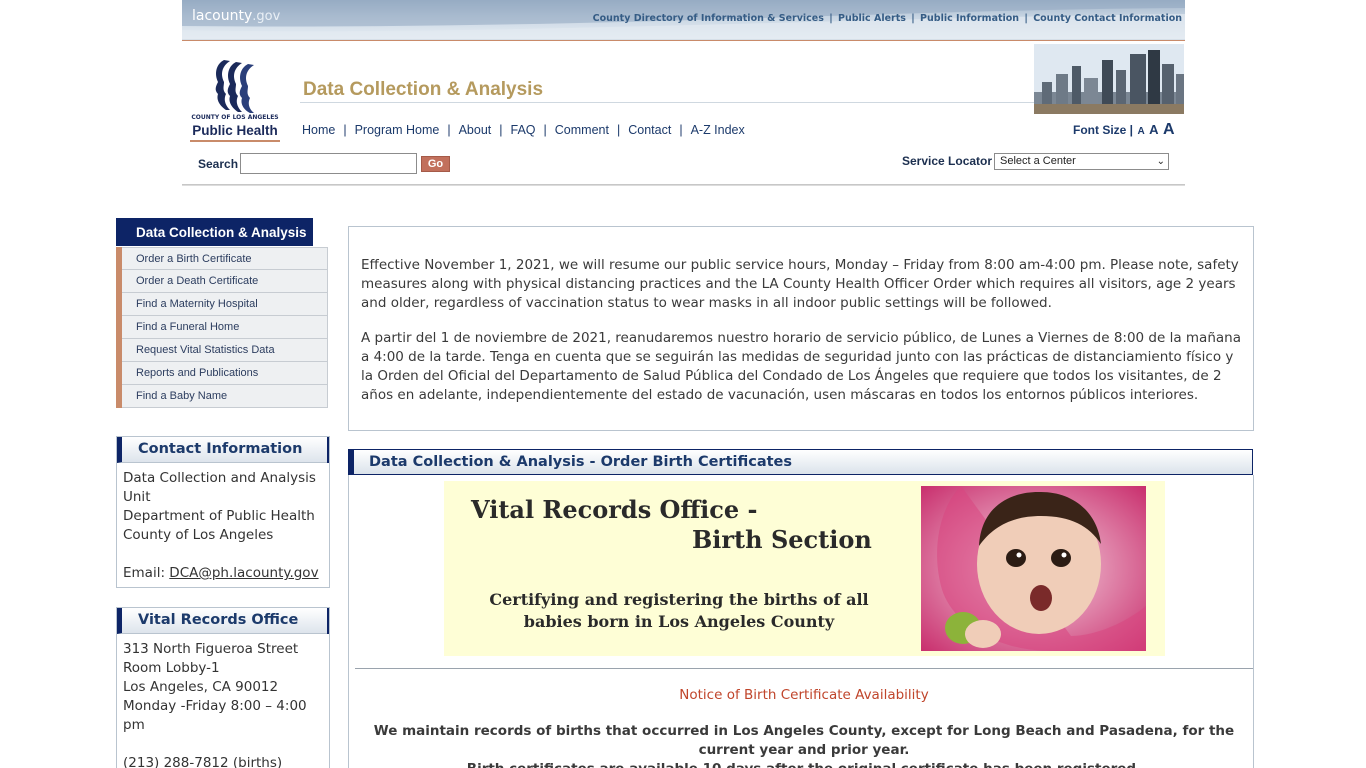  Describe the element at coordinates (782, 539) in the screenshot. I see `banner-title-line2: Birth Section` at that location.